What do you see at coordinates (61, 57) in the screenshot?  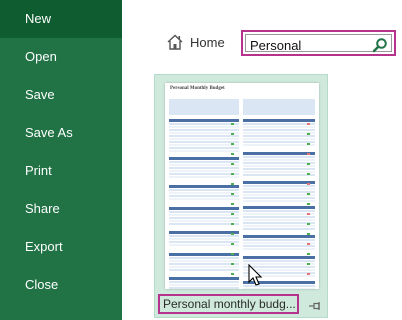 I see `sidebar-item-open: Open` at bounding box center [61, 57].